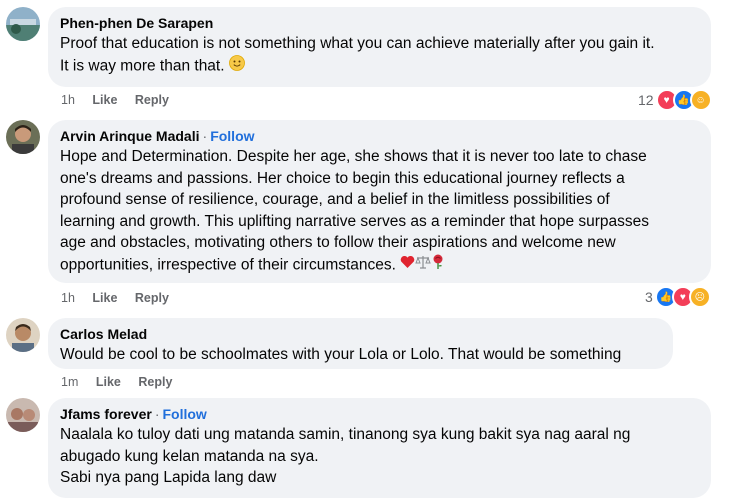 This screenshot has height=498, width=750. What do you see at coordinates (236, 66) in the screenshot?
I see `slightly-smiling-face-icon` at bounding box center [236, 66].